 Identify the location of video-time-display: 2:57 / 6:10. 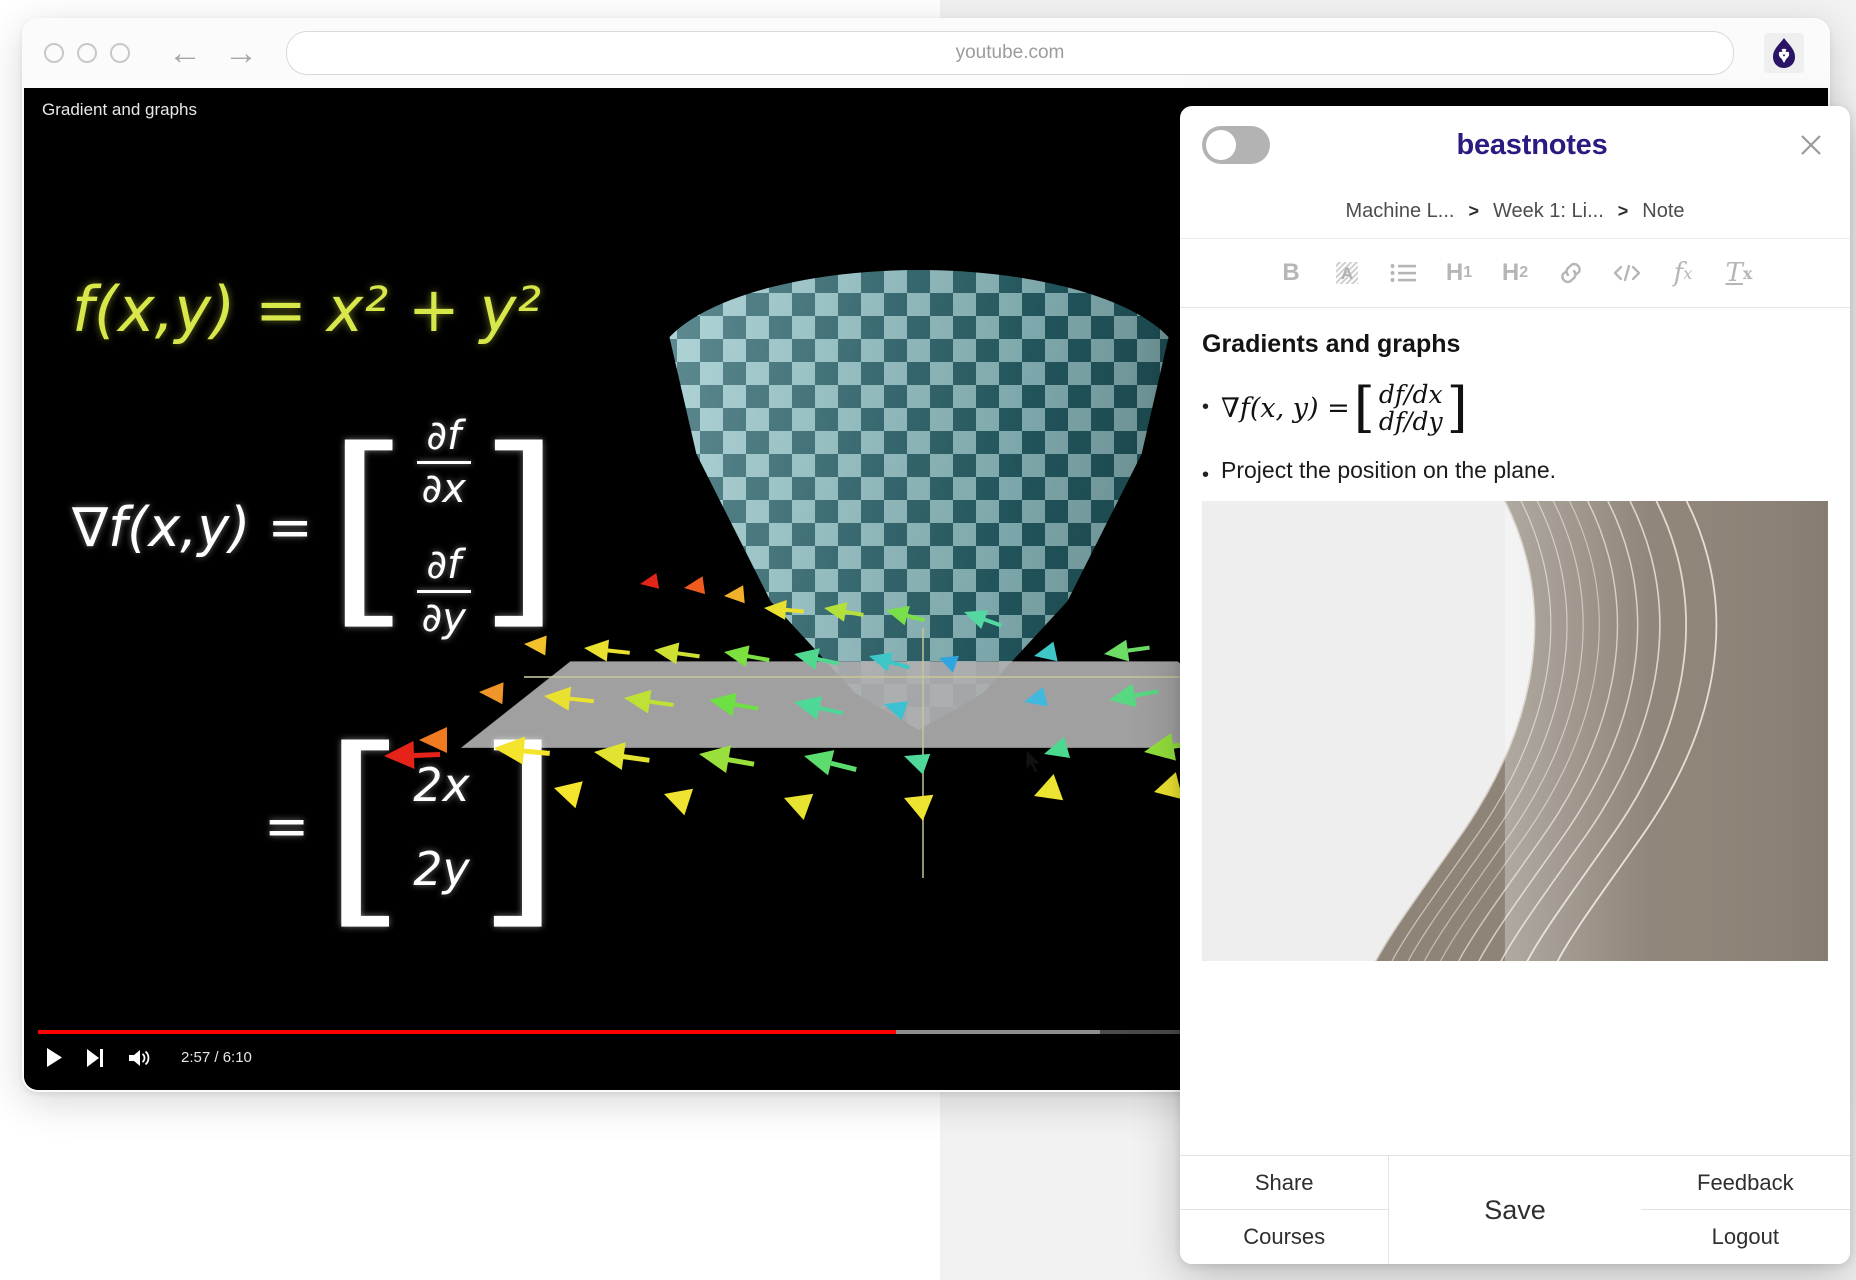
(216, 1057).